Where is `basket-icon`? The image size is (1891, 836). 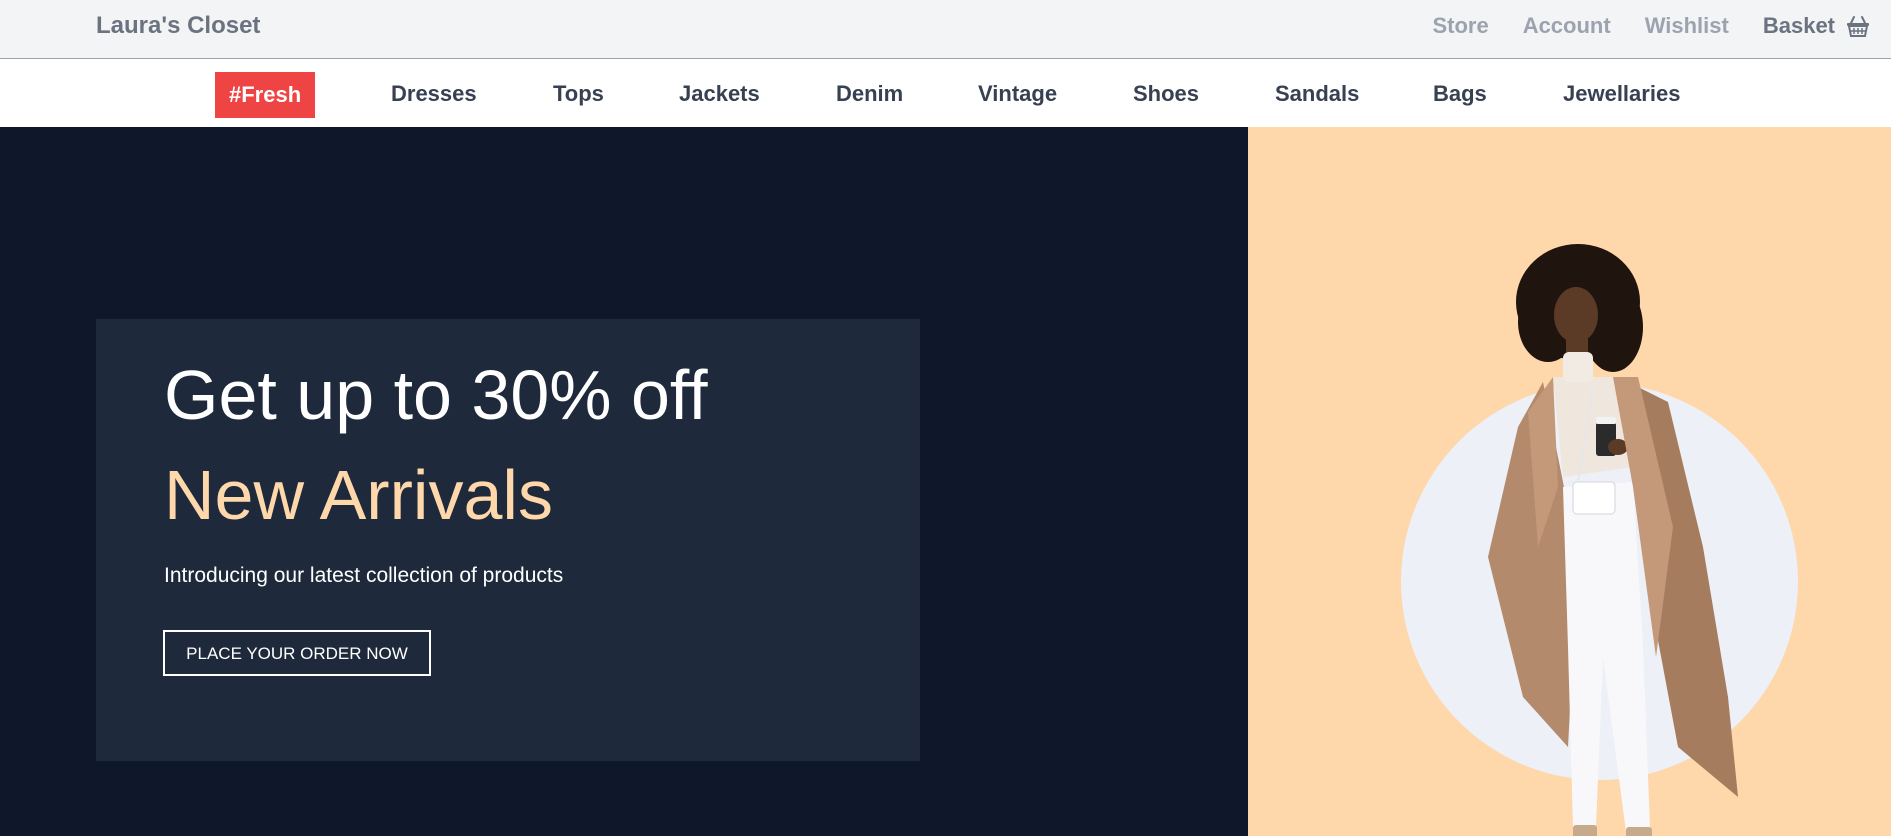 basket-icon is located at coordinates (1858, 26).